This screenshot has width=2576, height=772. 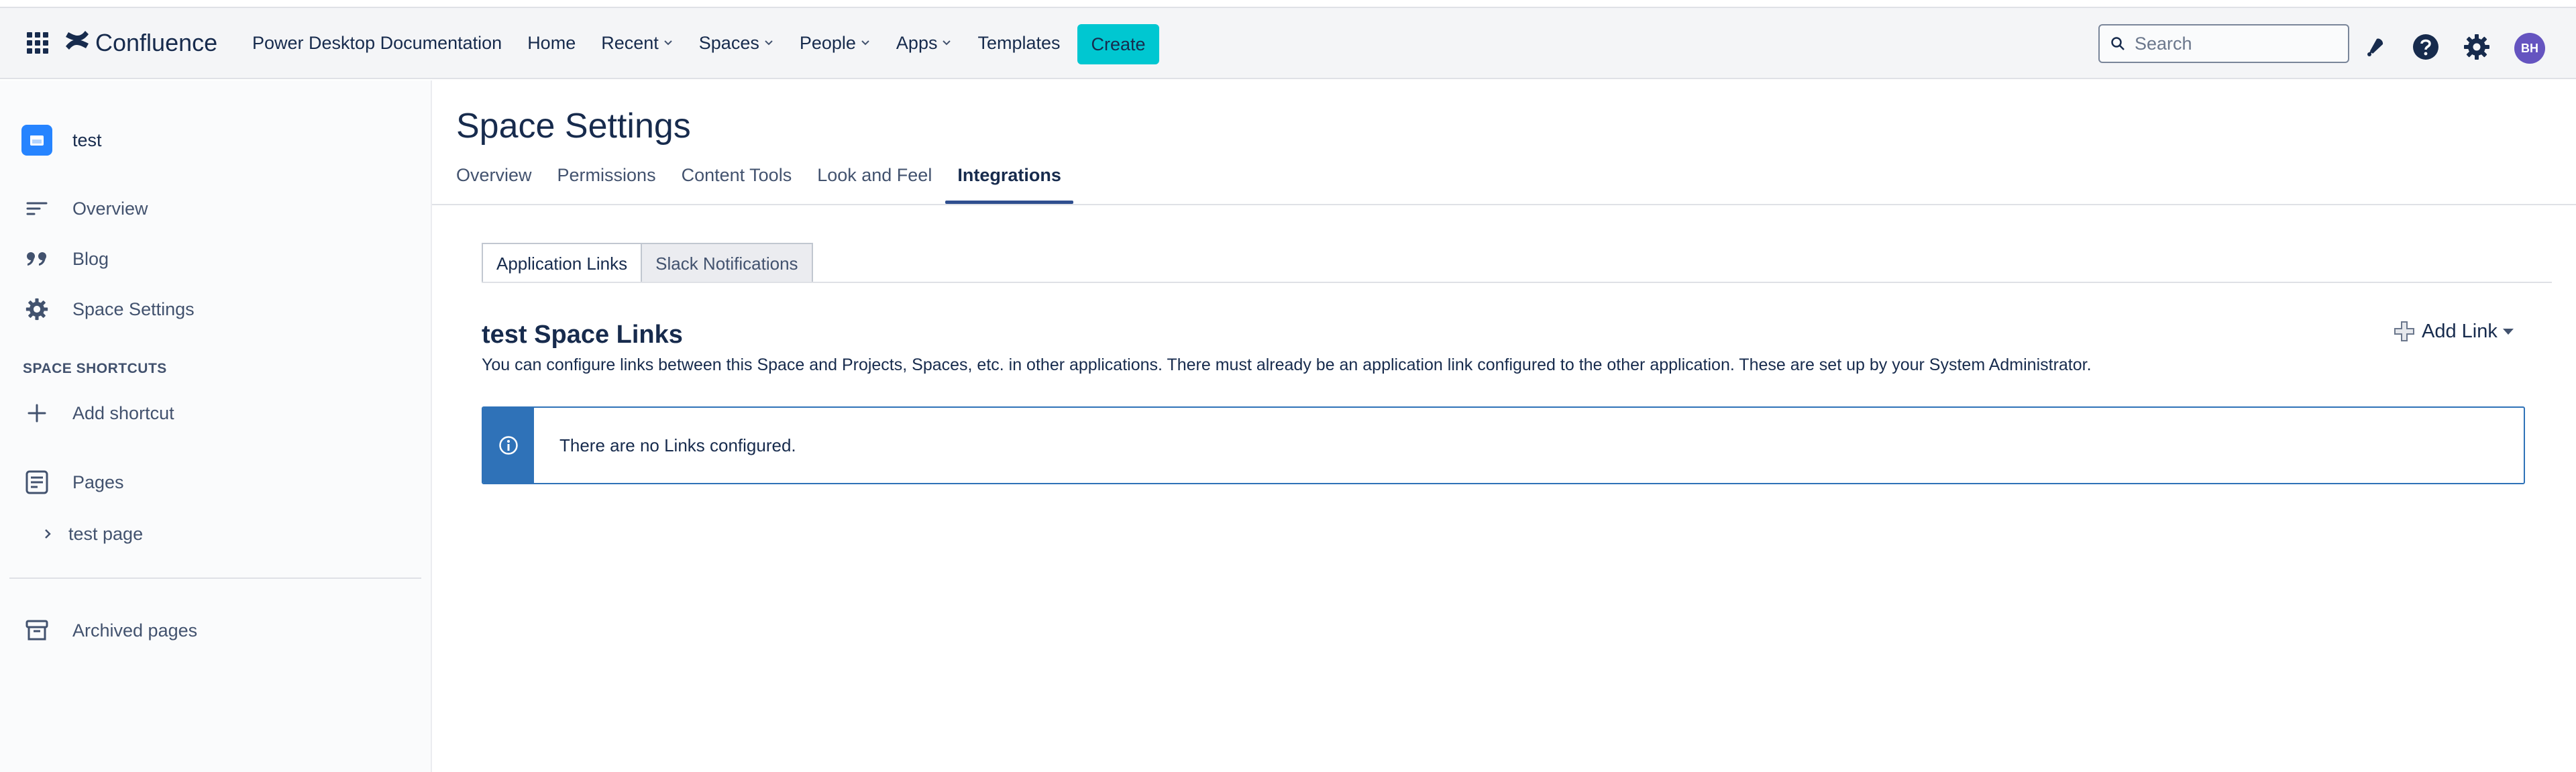 I want to click on add-shortcut-button: Add shortcut, so click(x=97, y=413).